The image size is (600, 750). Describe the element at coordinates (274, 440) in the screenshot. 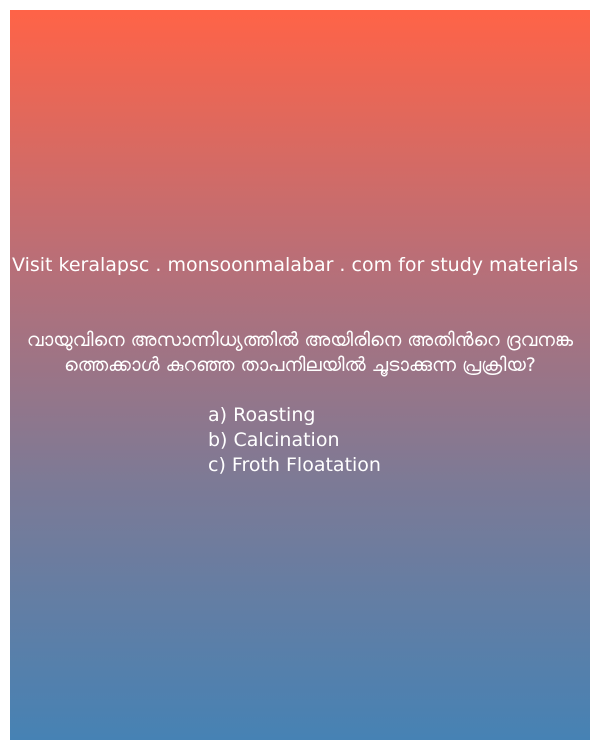

I see `option-b: b) Calcination` at that location.